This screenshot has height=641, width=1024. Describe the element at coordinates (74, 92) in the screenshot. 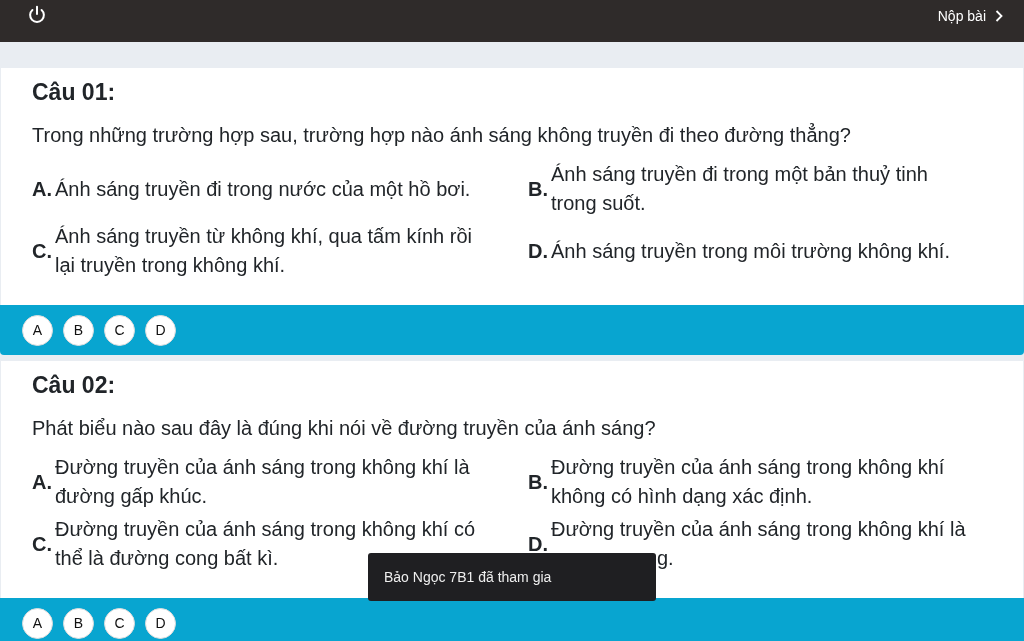

I see `question-title: Câu 01:` at that location.